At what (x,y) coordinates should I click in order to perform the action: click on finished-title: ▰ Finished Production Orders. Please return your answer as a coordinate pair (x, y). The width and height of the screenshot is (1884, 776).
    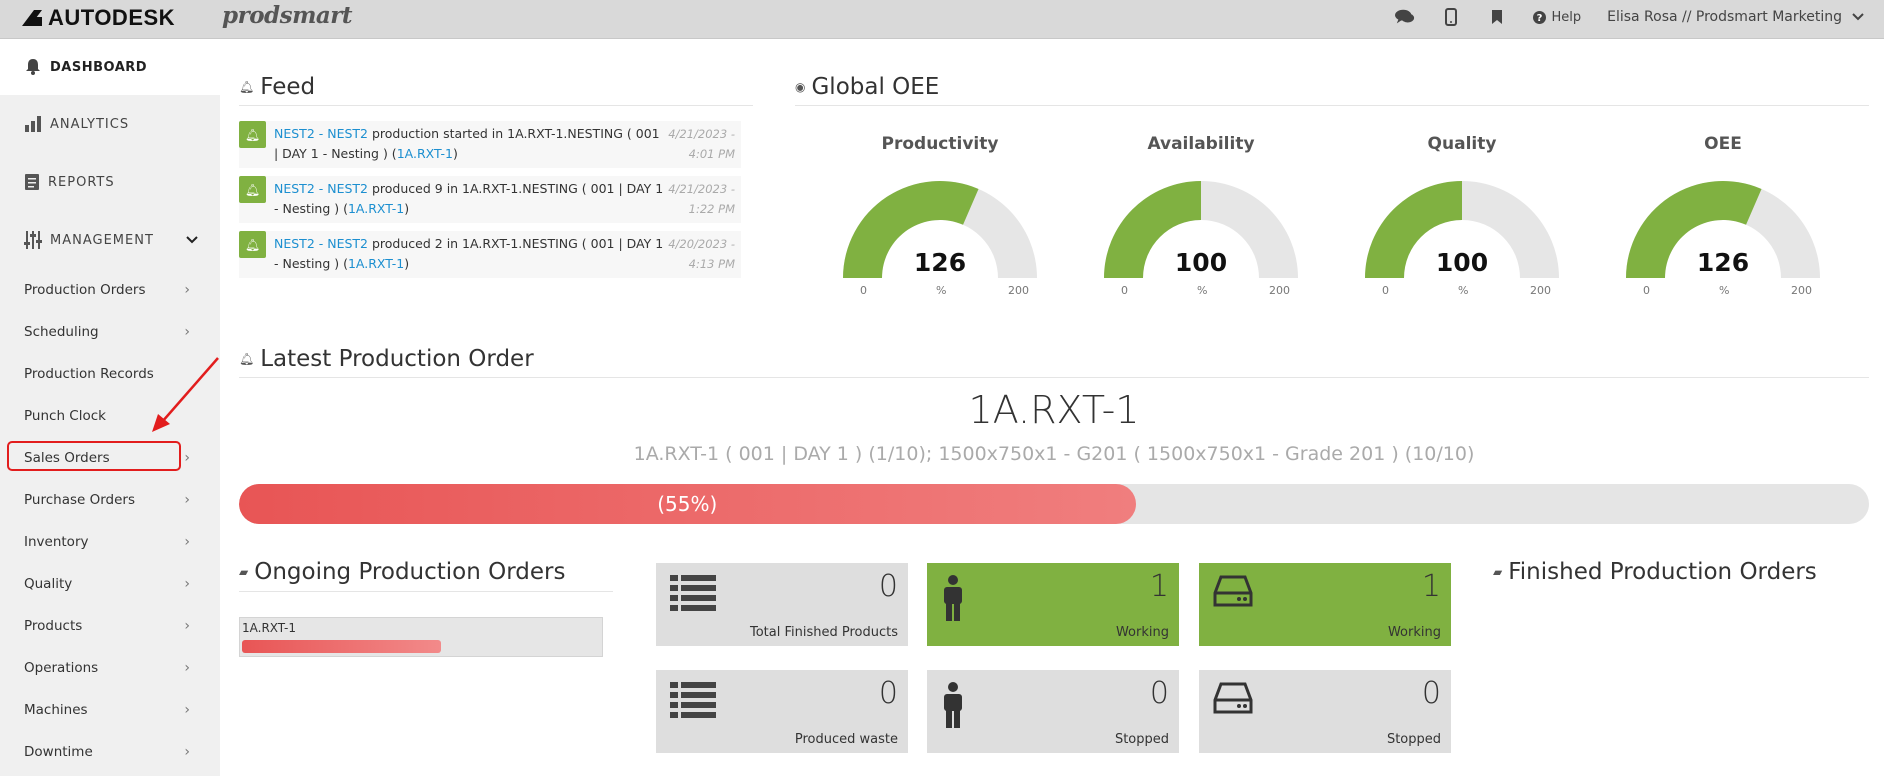
    Looking at the image, I should click on (1655, 572).